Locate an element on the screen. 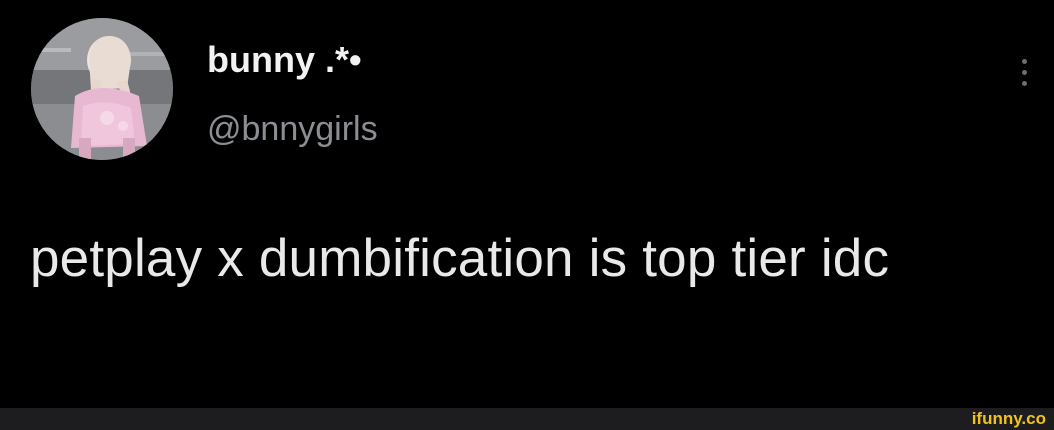  ifunny-watermark: ifunny.co is located at coordinates (1008, 418).